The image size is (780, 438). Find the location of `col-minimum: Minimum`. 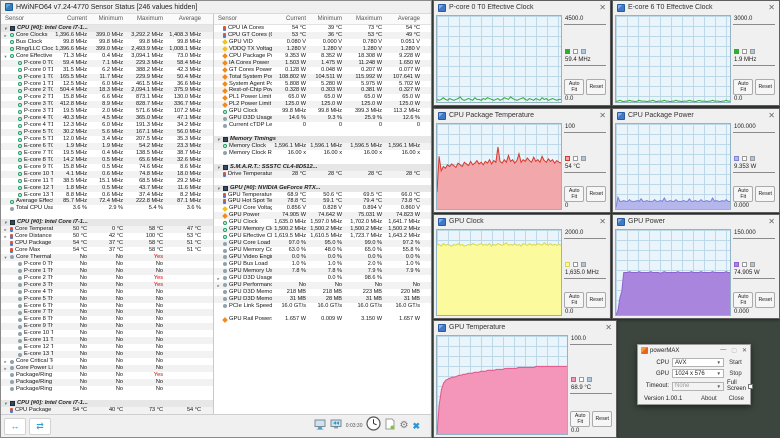

col-minimum: Minimum is located at coordinates (326, 19).